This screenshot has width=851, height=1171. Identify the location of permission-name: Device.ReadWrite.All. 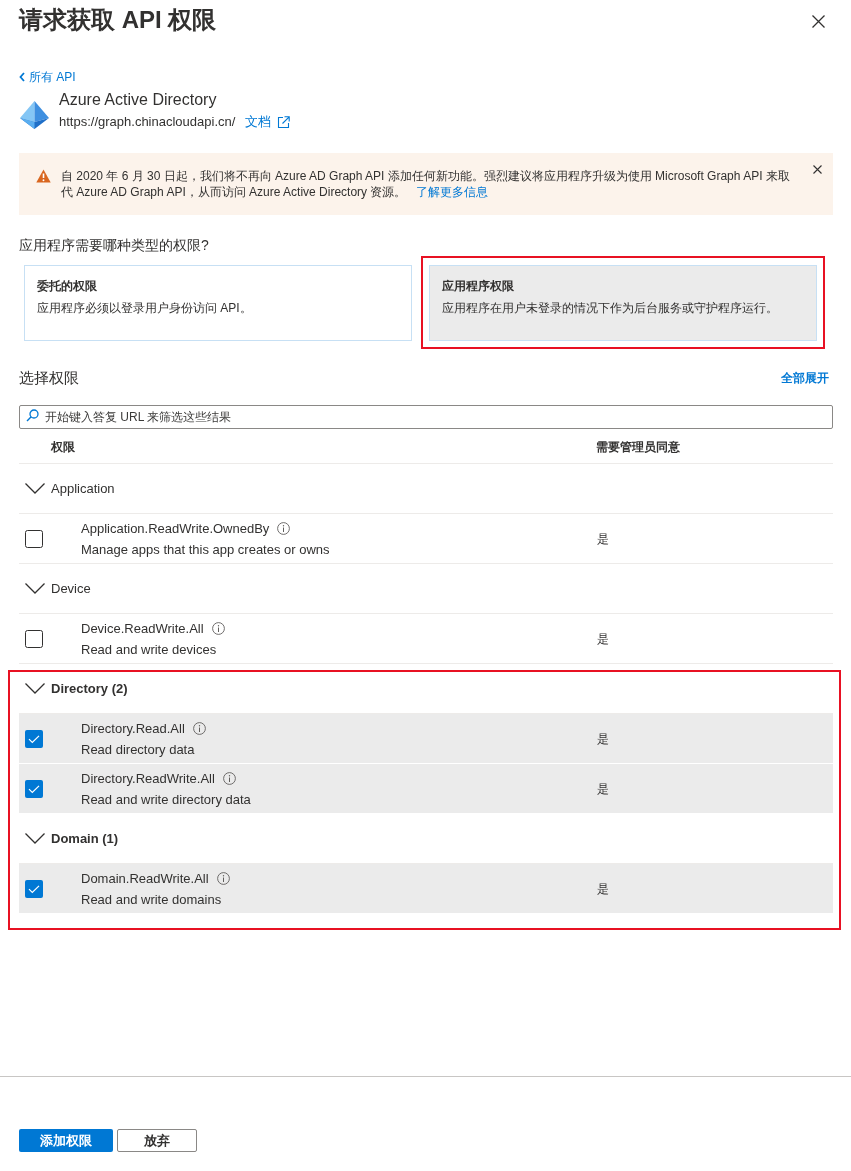
(142, 628).